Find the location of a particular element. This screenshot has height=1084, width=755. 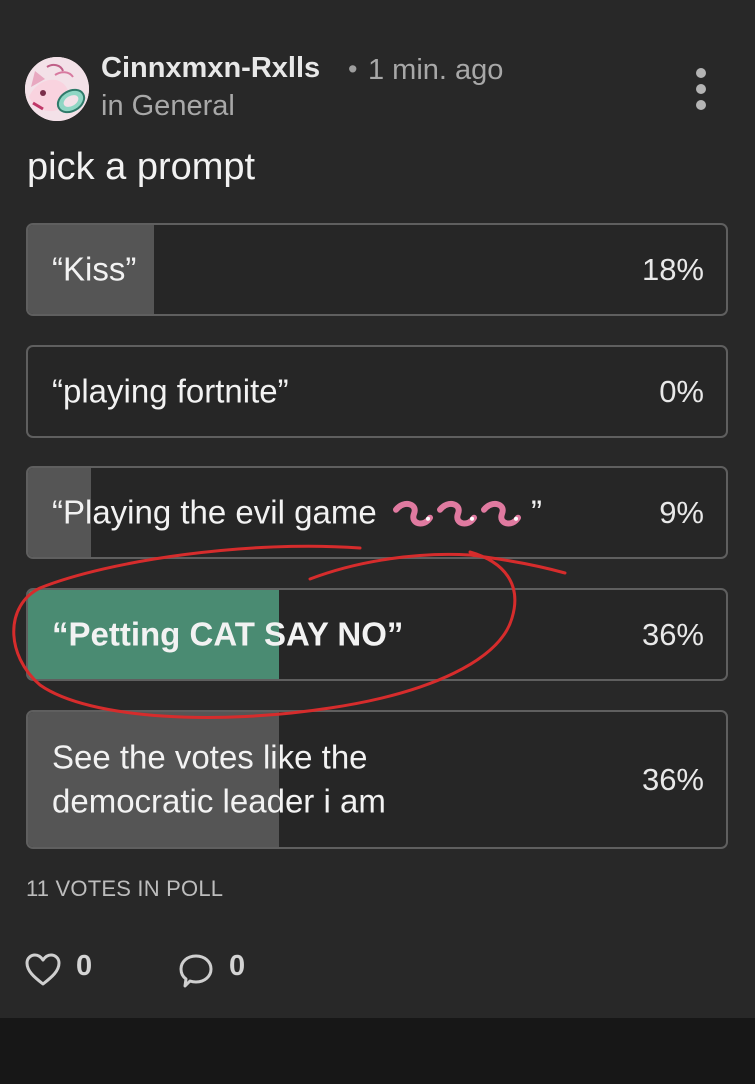

like-count: 0 is located at coordinates (84, 966).